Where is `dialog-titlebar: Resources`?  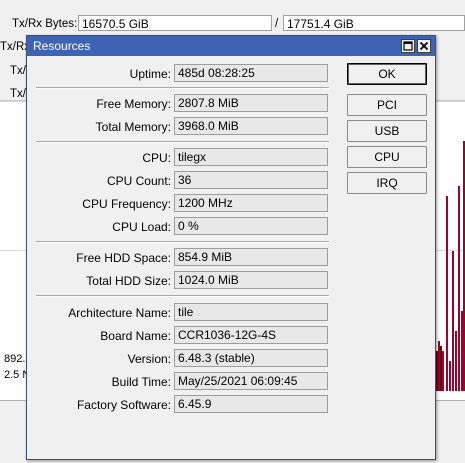 dialog-titlebar: Resources is located at coordinates (231, 46).